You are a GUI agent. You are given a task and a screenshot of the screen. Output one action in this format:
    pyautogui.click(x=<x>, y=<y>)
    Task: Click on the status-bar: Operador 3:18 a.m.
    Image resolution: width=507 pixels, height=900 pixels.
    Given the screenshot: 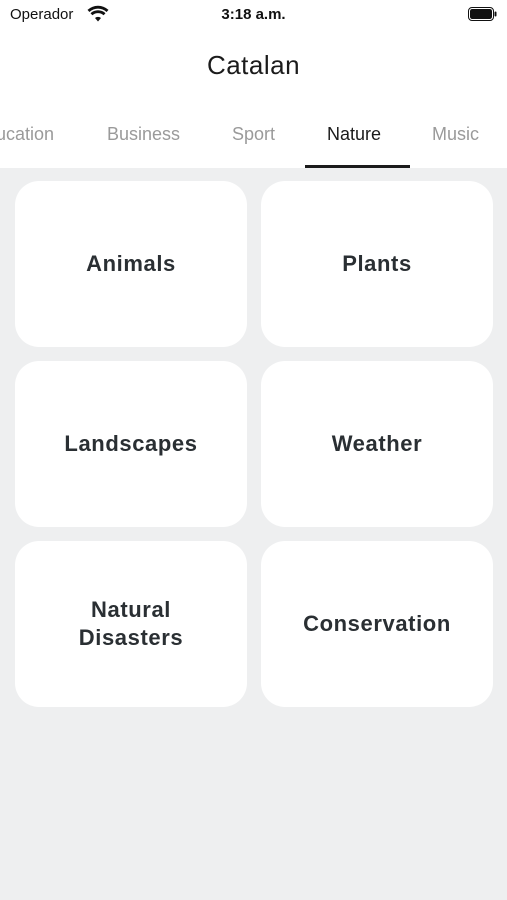 What is the action you would take?
    pyautogui.click(x=253, y=16)
    